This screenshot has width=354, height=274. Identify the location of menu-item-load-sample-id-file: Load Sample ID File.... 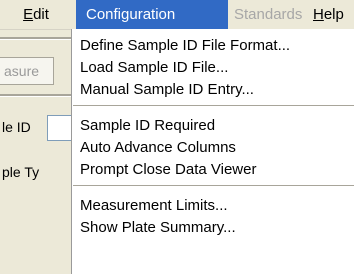
(154, 68).